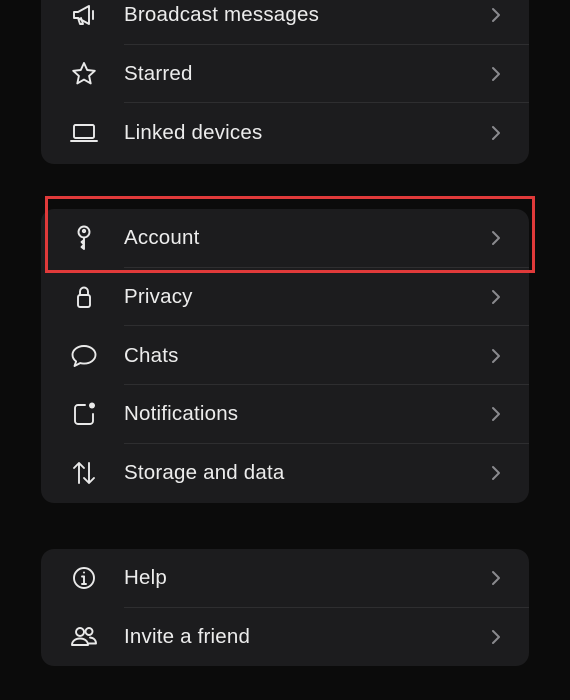 The height and width of the screenshot is (700, 570). I want to click on menu-item-label: Chats, so click(151, 355).